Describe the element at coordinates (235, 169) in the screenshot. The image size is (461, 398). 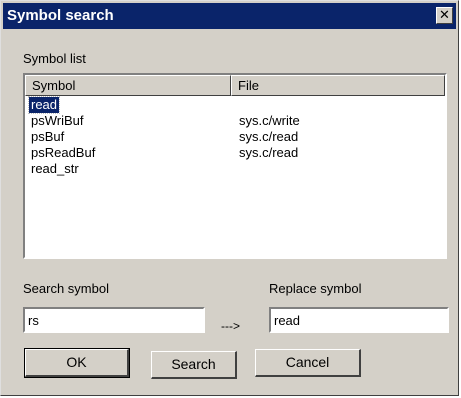
I see `list-item: read_str` at that location.